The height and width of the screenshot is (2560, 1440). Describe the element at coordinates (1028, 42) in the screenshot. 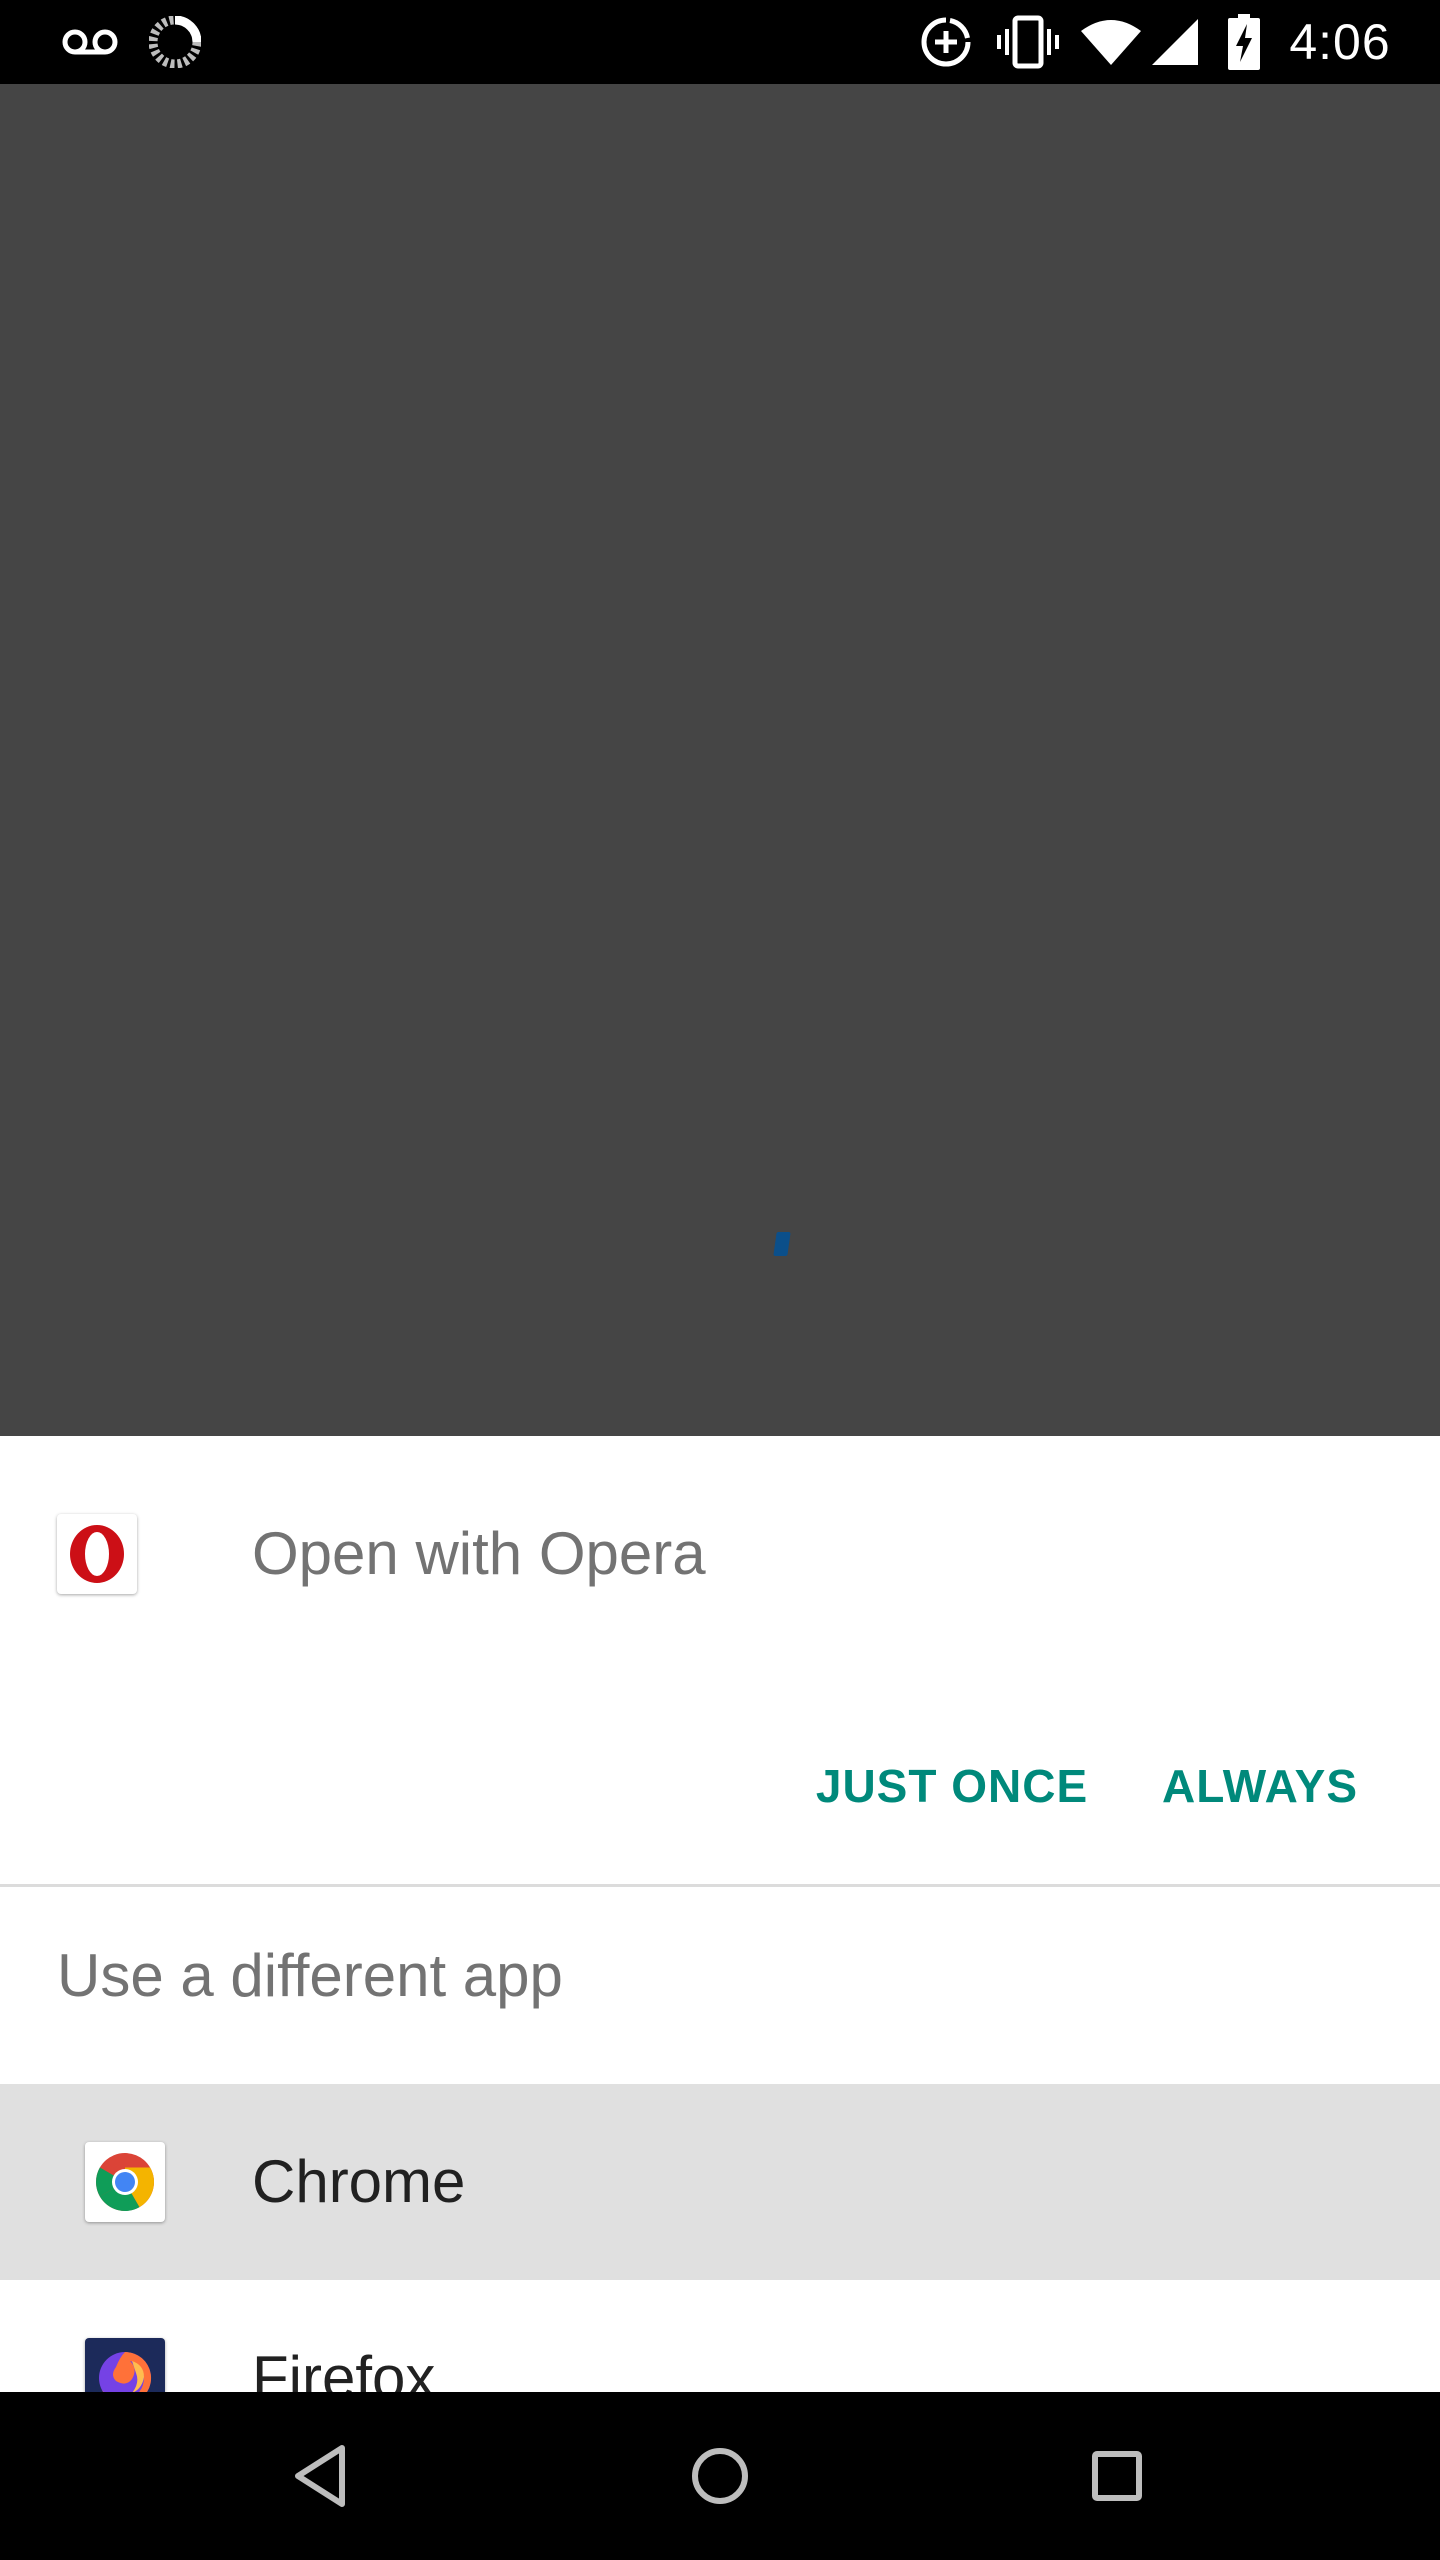

I see `vibrate-icon` at that location.